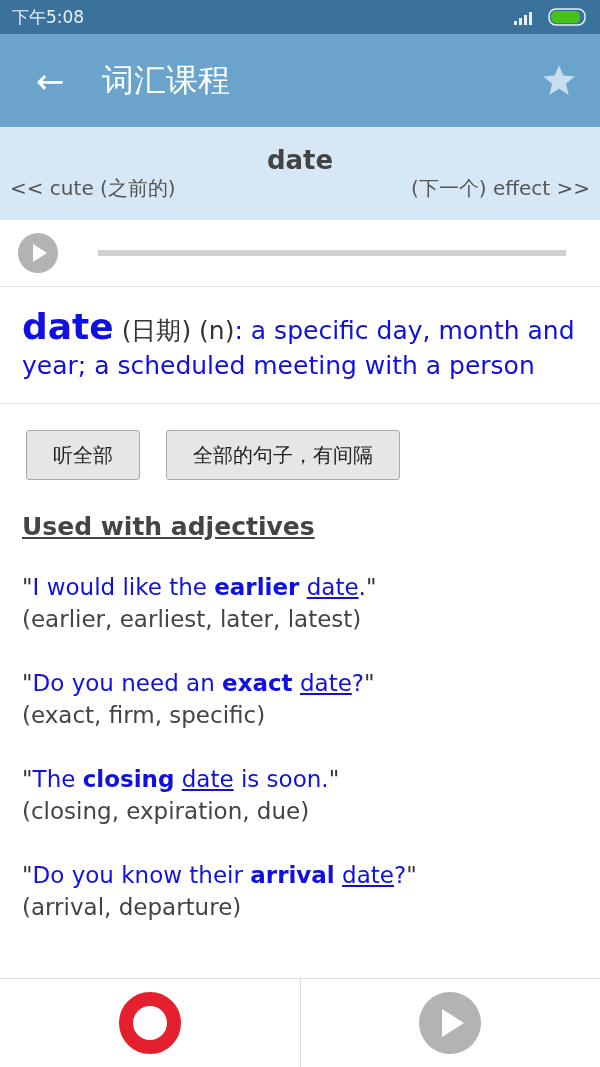 The height and width of the screenshot is (1067, 600). What do you see at coordinates (300, 345) in the screenshot?
I see `definition-text: date (日期) (n): a specific day, month and year; a scheduled meeting with a person` at bounding box center [300, 345].